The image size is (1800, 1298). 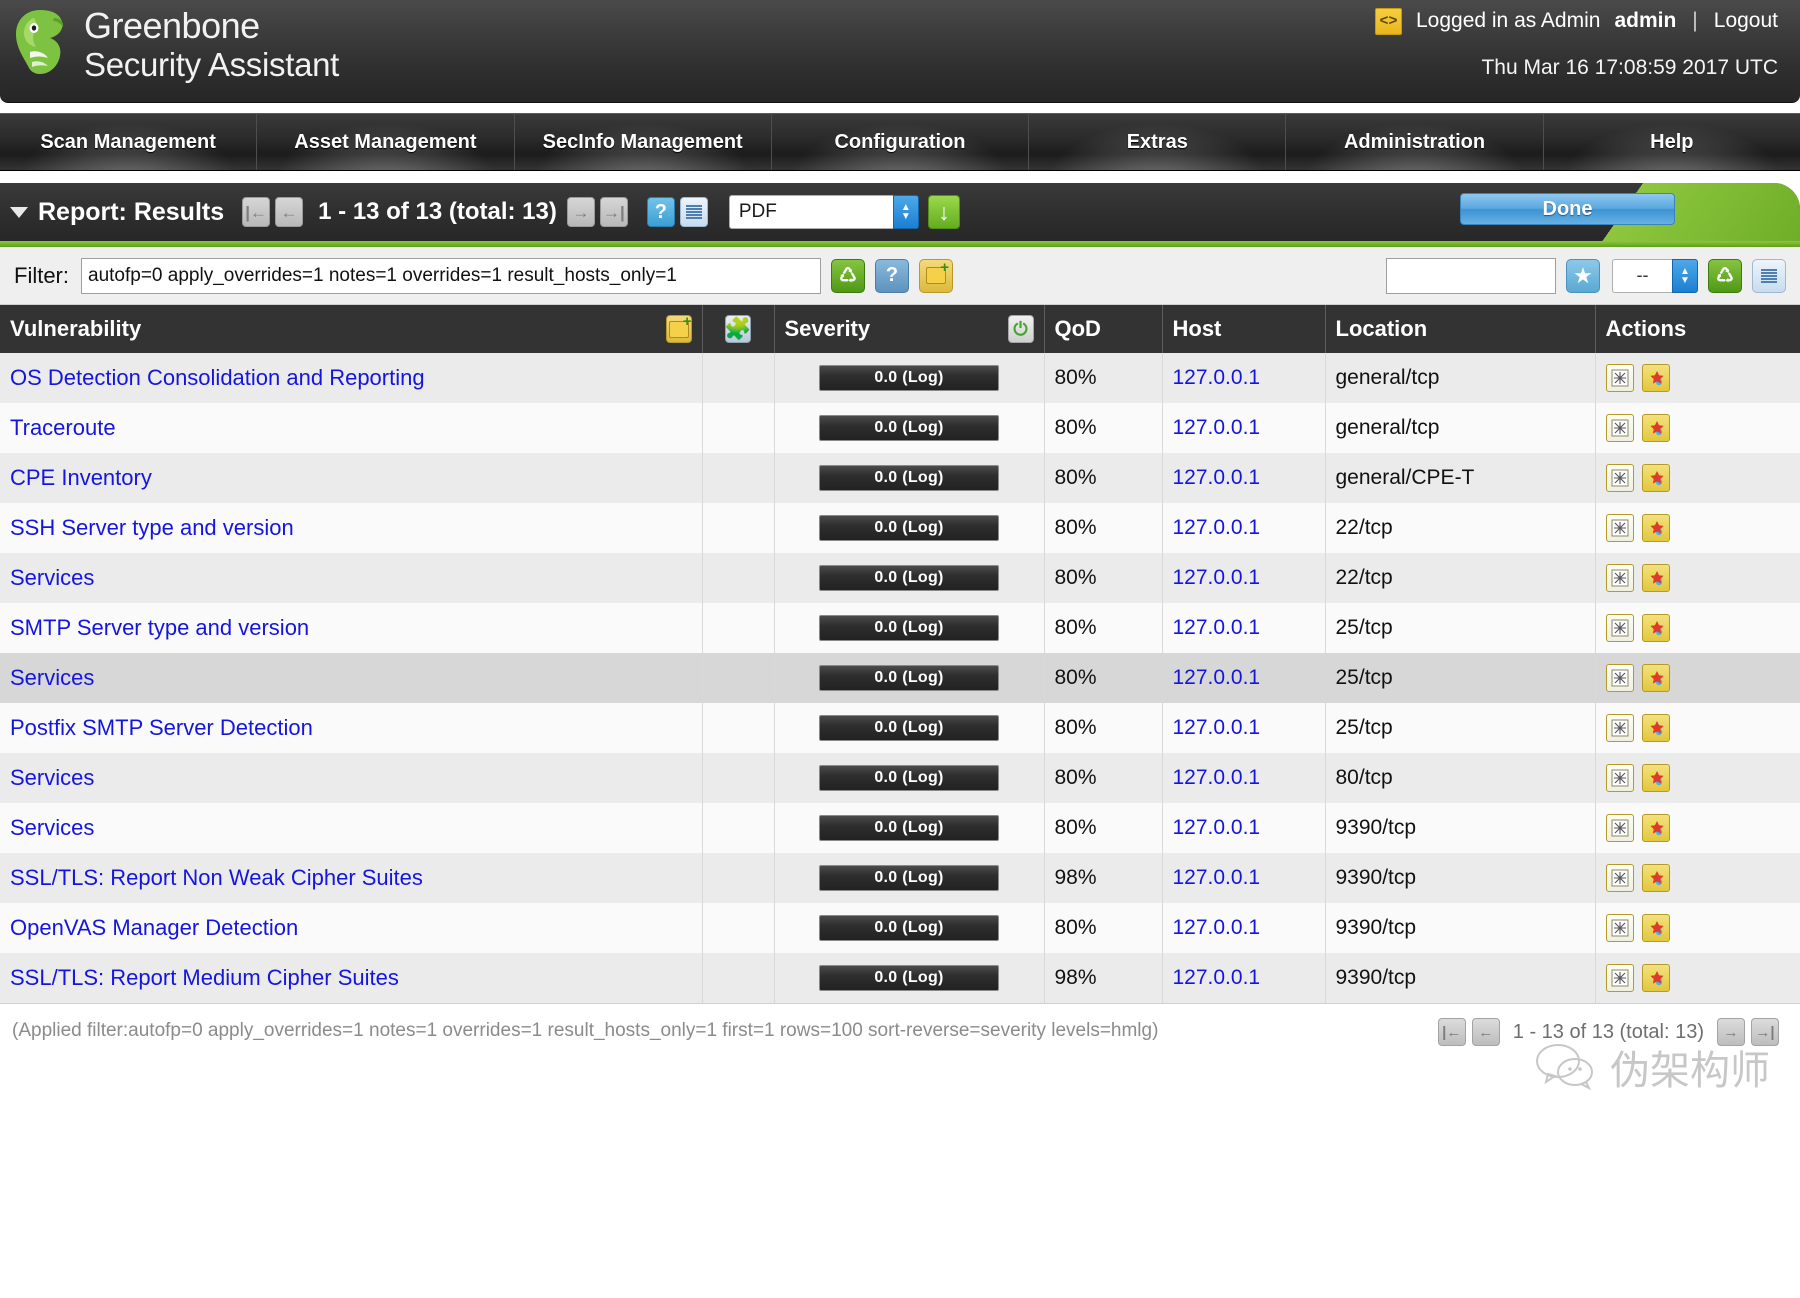 What do you see at coordinates (174, 43) in the screenshot?
I see `brand-logo: Greenbone Security Assistant` at bounding box center [174, 43].